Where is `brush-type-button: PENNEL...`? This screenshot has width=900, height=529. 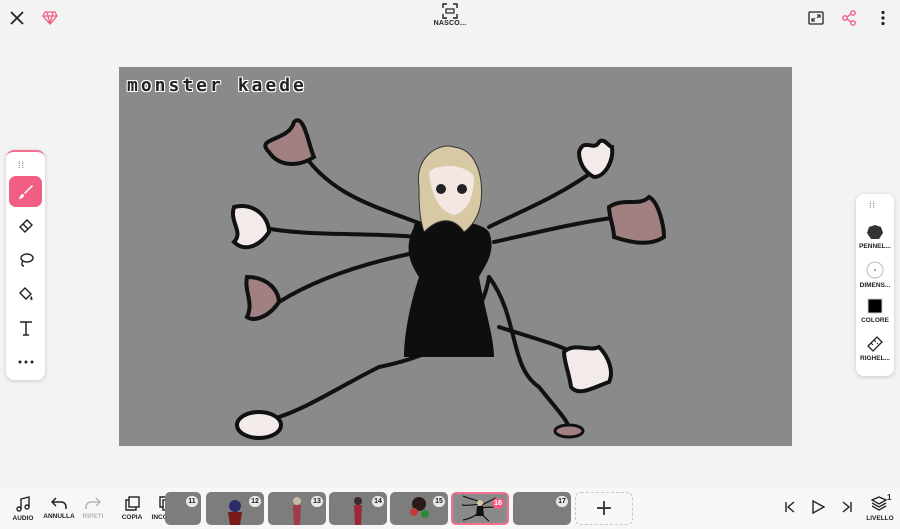 brush-type-button: PENNEL... is located at coordinates (875, 237).